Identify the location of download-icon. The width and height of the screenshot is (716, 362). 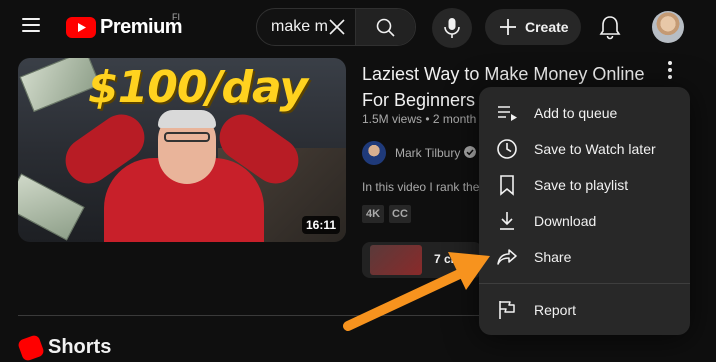
(507, 221).